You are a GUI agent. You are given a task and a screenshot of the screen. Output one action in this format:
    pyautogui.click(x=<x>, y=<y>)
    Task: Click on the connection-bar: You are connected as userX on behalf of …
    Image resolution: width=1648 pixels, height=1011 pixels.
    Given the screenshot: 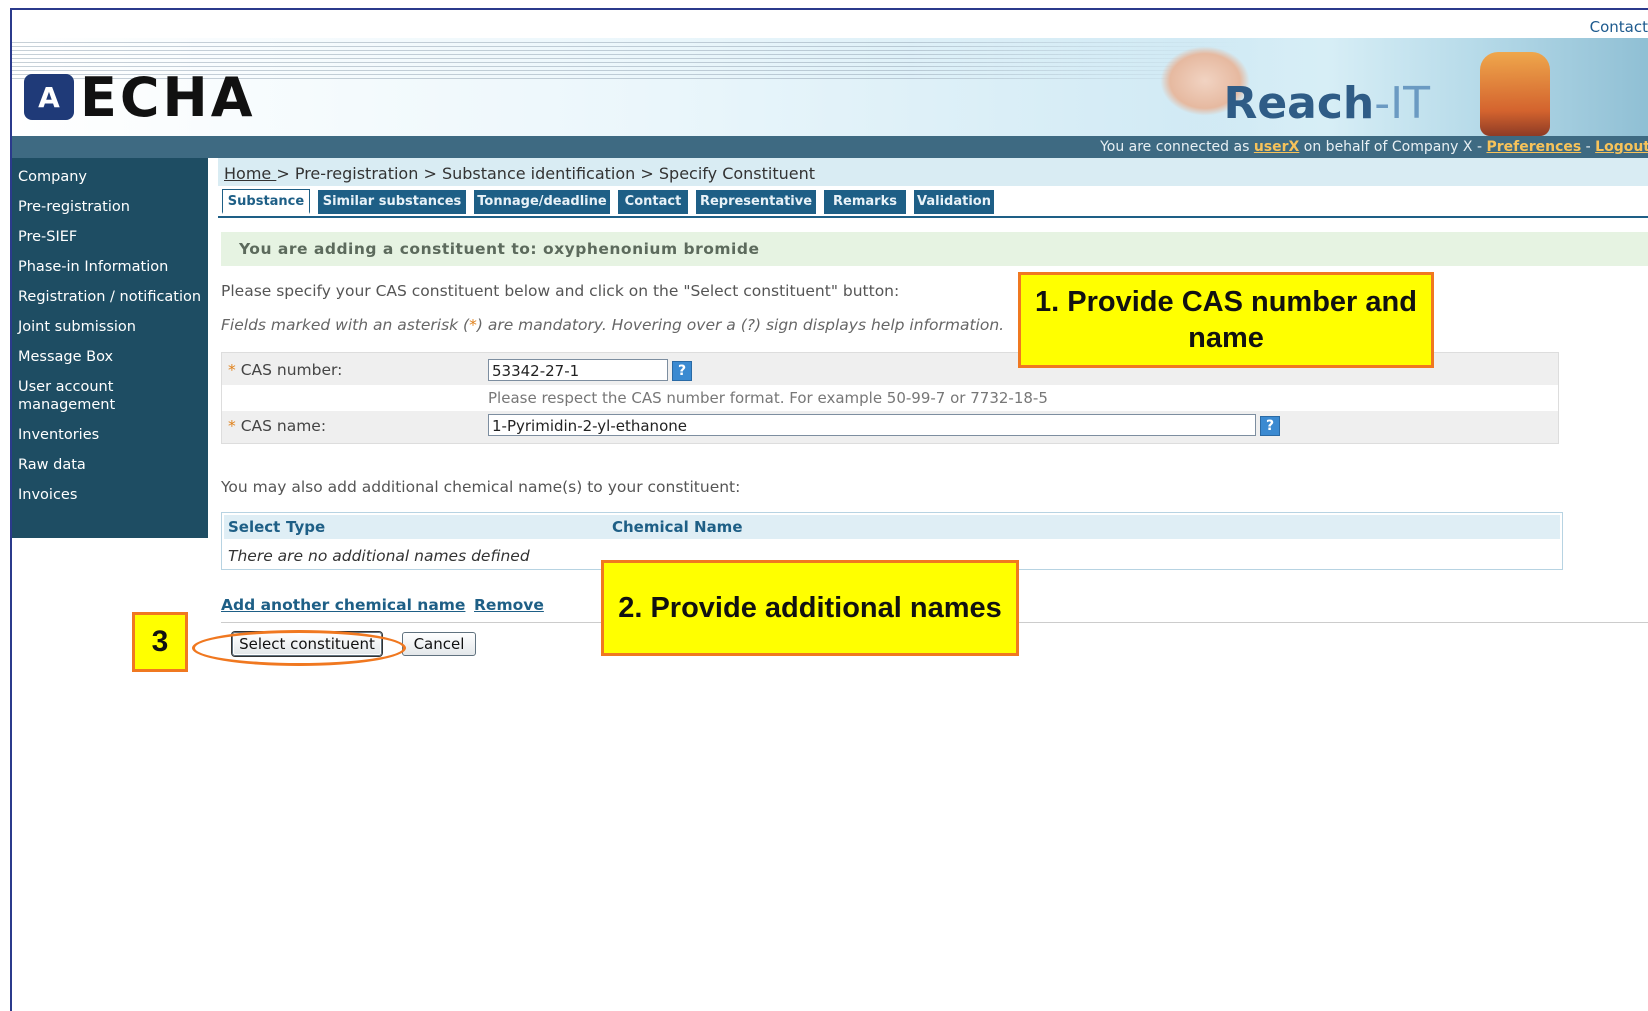 What is the action you would take?
    pyautogui.click(x=830, y=147)
    